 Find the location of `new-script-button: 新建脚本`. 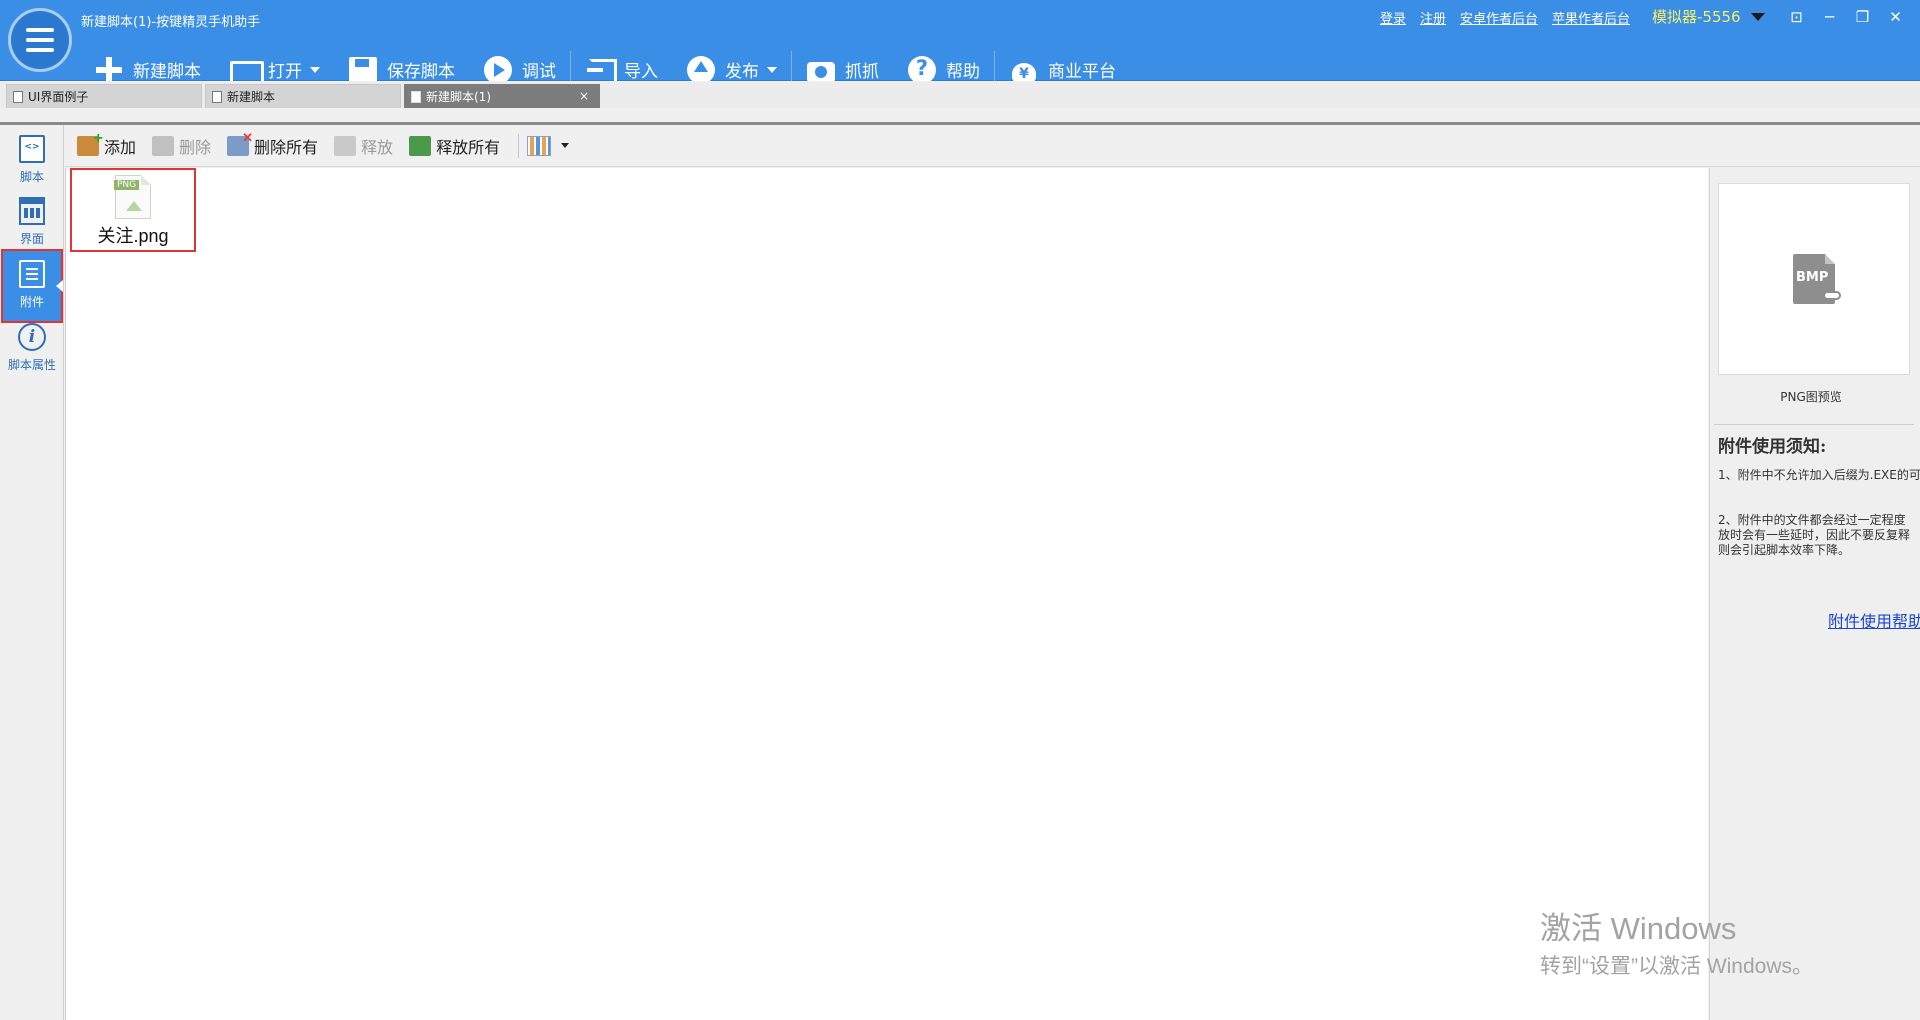

new-script-button: 新建脚本 is located at coordinates (147, 63).